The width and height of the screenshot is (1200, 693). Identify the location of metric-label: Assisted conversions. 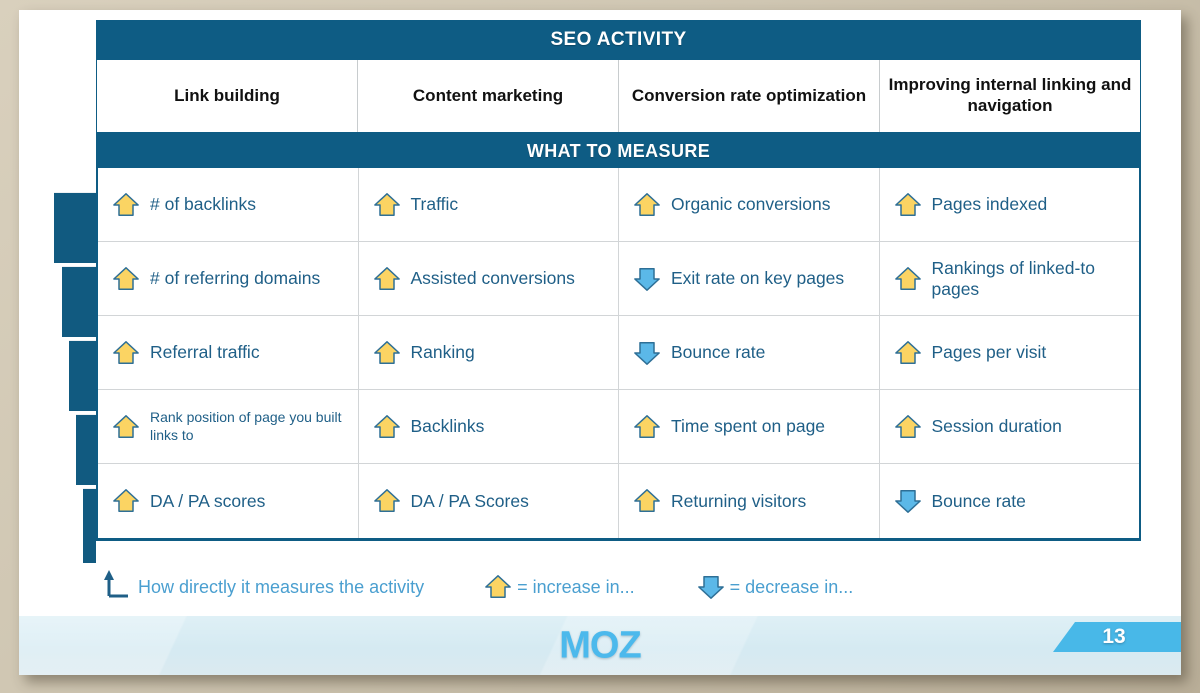
(492, 278).